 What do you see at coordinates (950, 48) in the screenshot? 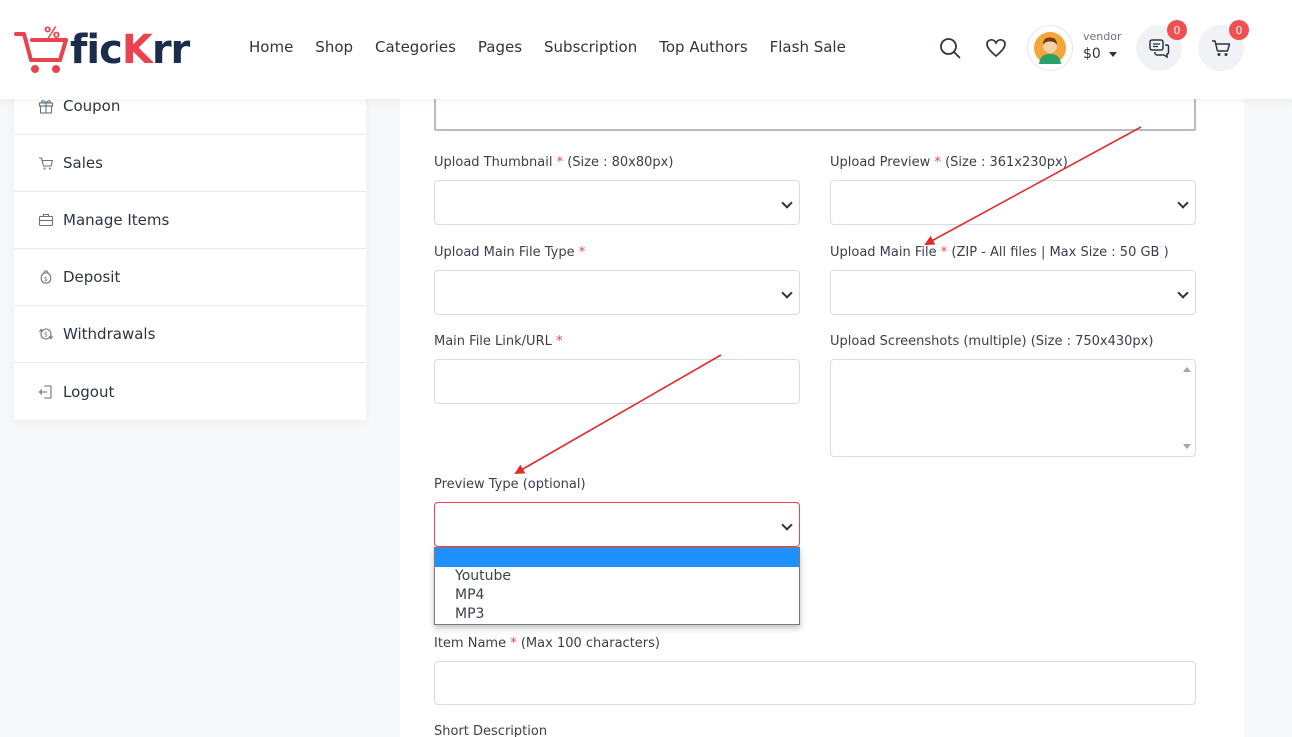
I see `search-icon` at bounding box center [950, 48].